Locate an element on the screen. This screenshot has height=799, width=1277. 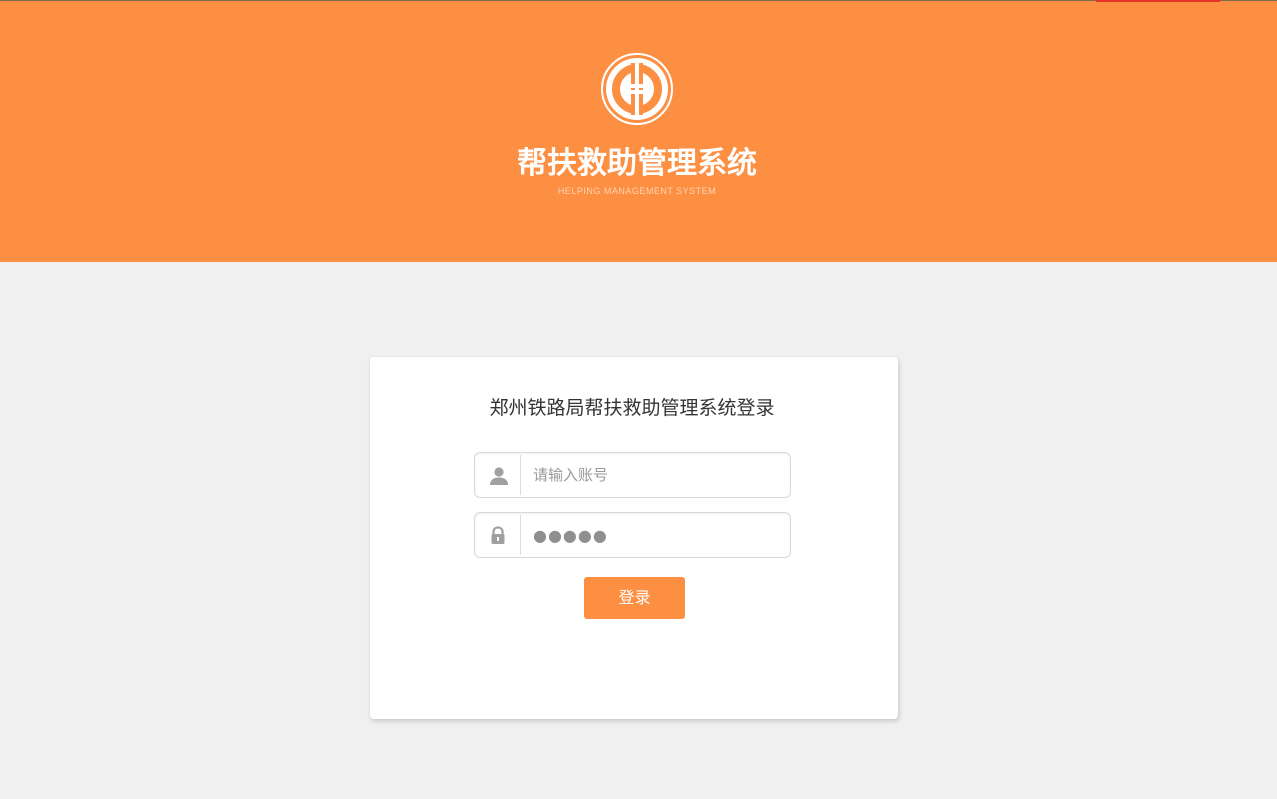
user-icon is located at coordinates (499, 476).